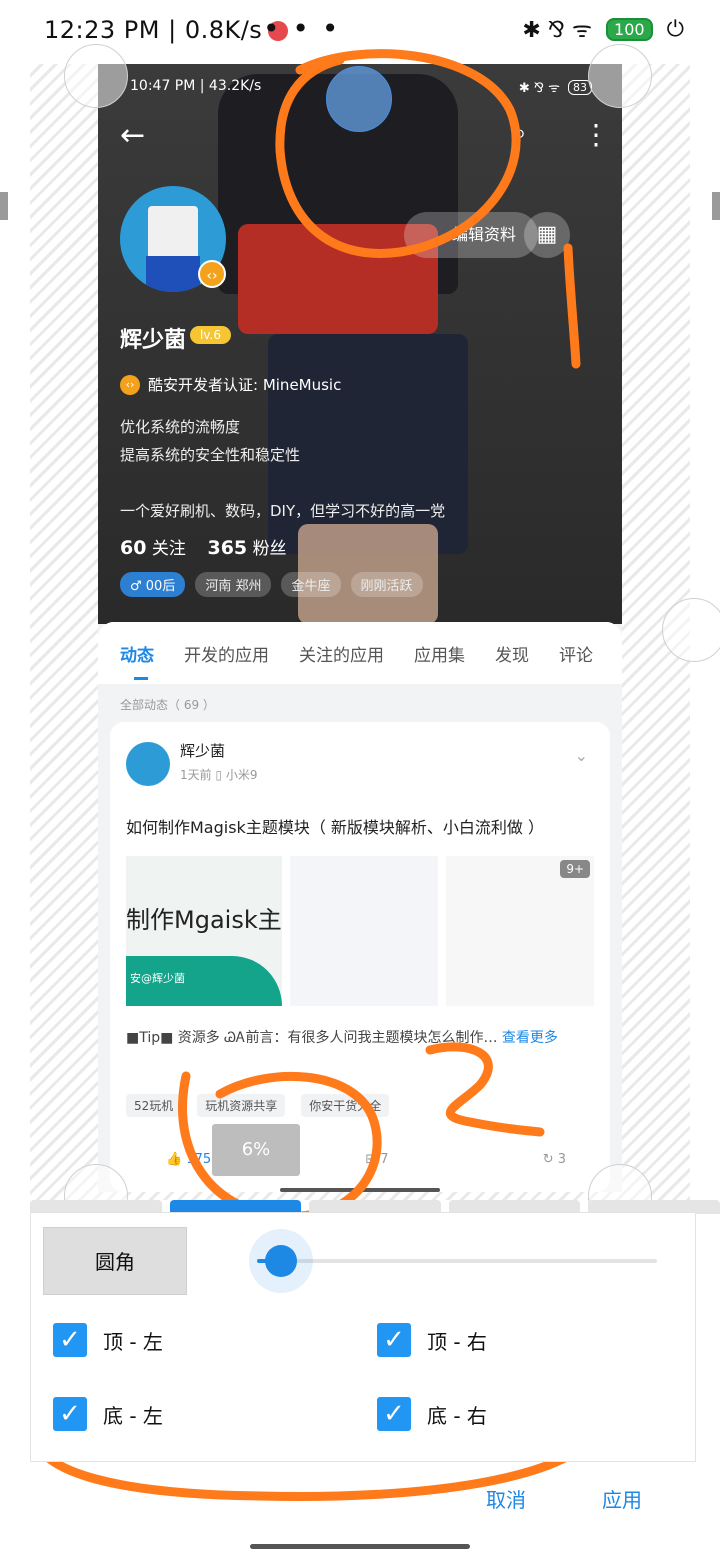 The image size is (720, 1560). Describe the element at coordinates (345, 1105) in the screenshot. I see `topic-chip: 你安干货大全` at that location.